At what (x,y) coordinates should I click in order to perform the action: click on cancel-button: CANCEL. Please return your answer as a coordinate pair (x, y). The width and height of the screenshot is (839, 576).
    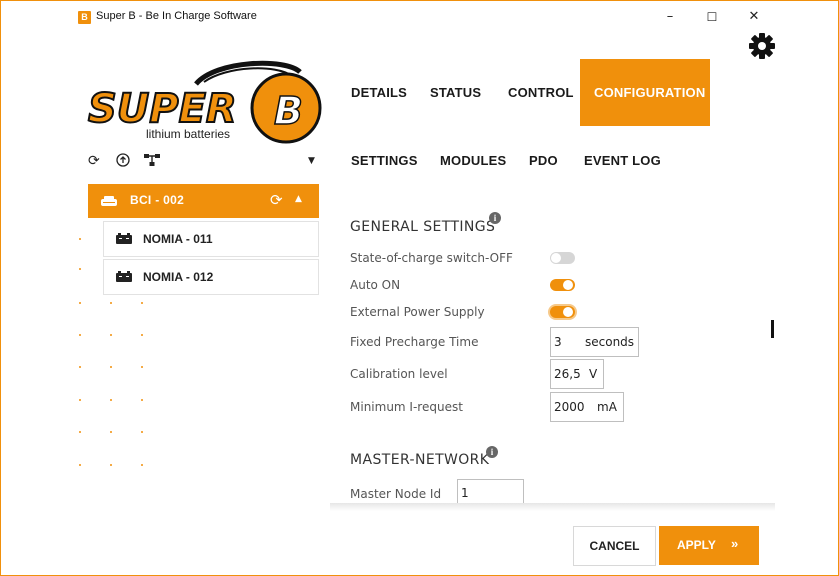
    Looking at the image, I should click on (614, 546).